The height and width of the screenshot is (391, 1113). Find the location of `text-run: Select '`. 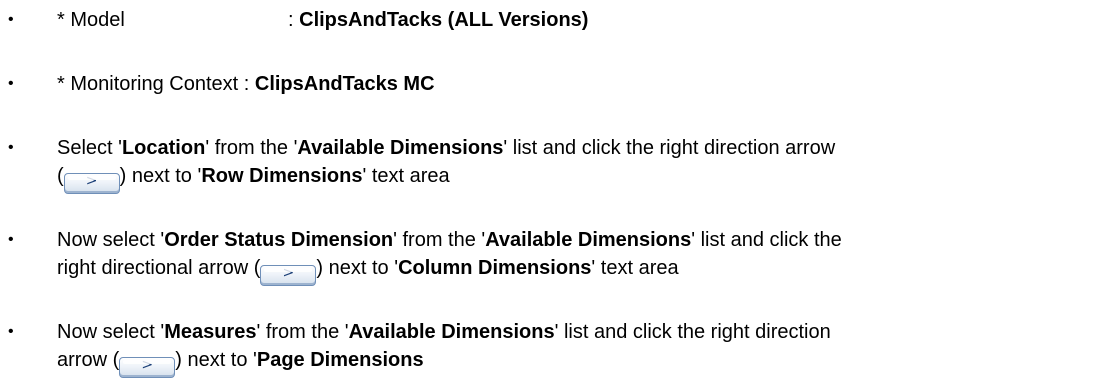

text-run: Select ' is located at coordinates (89, 148).